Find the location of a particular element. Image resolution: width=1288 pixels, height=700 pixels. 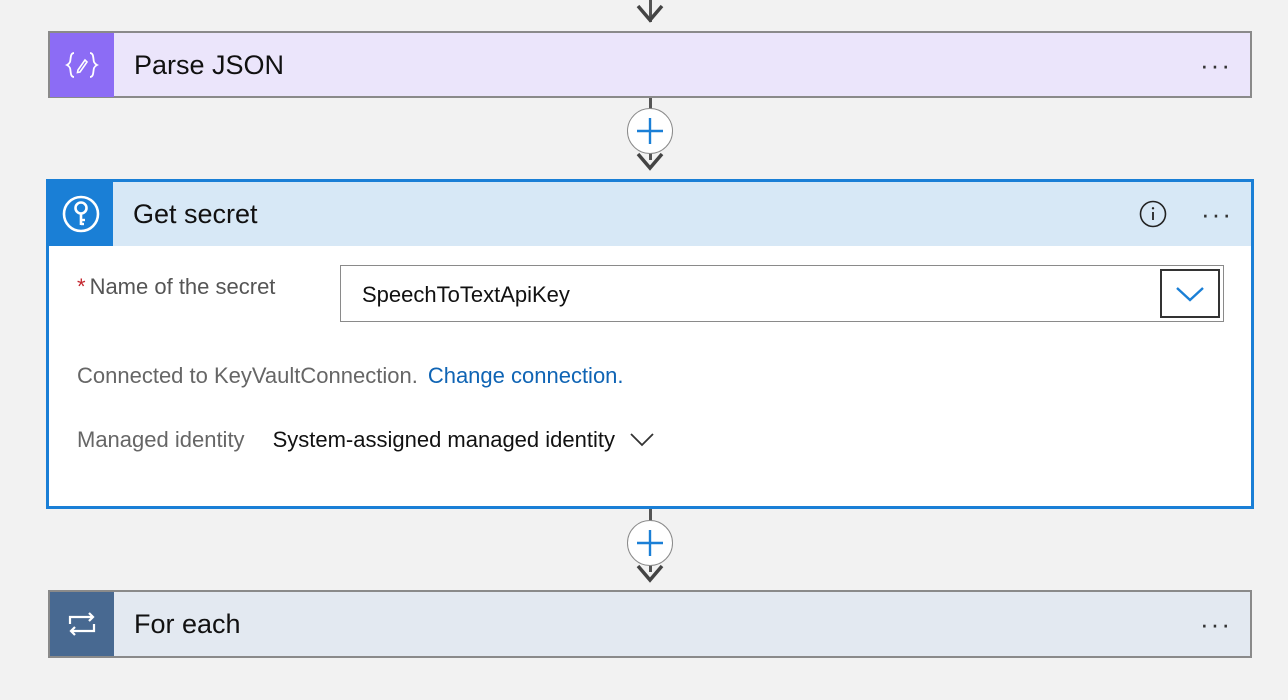

managed-identity-label: Managed identity is located at coordinates (161, 439).